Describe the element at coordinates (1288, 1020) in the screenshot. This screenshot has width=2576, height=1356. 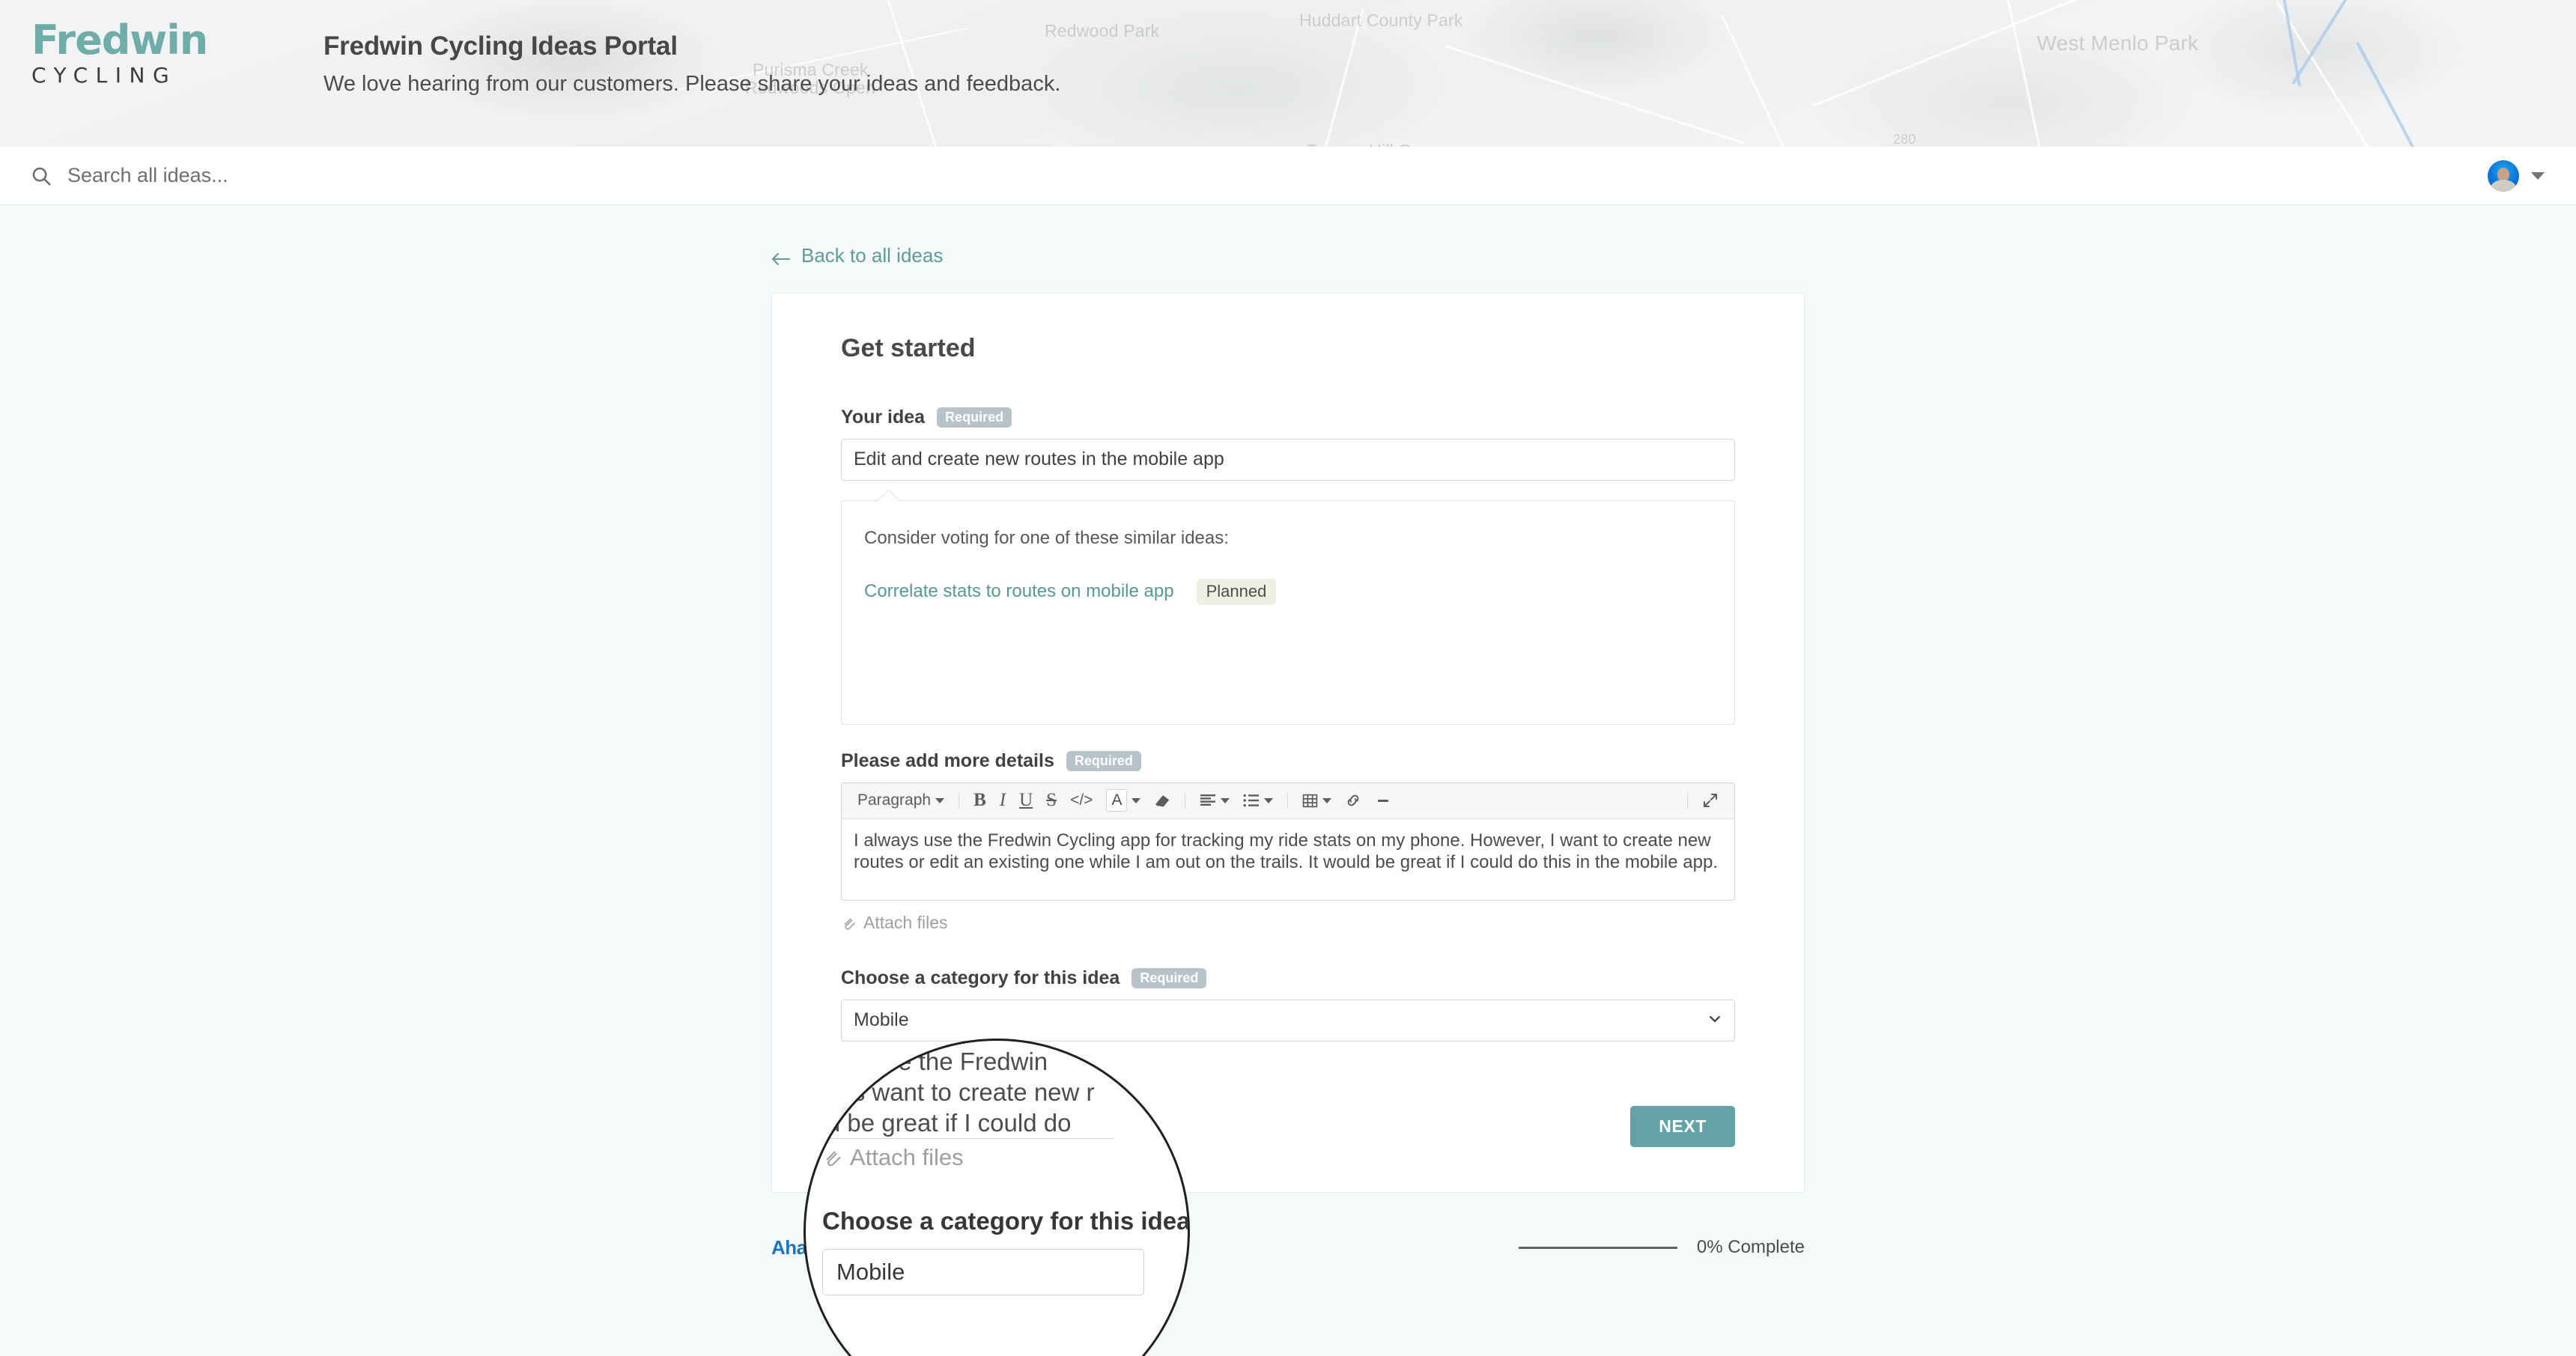
I see `category-select: Mobile` at that location.